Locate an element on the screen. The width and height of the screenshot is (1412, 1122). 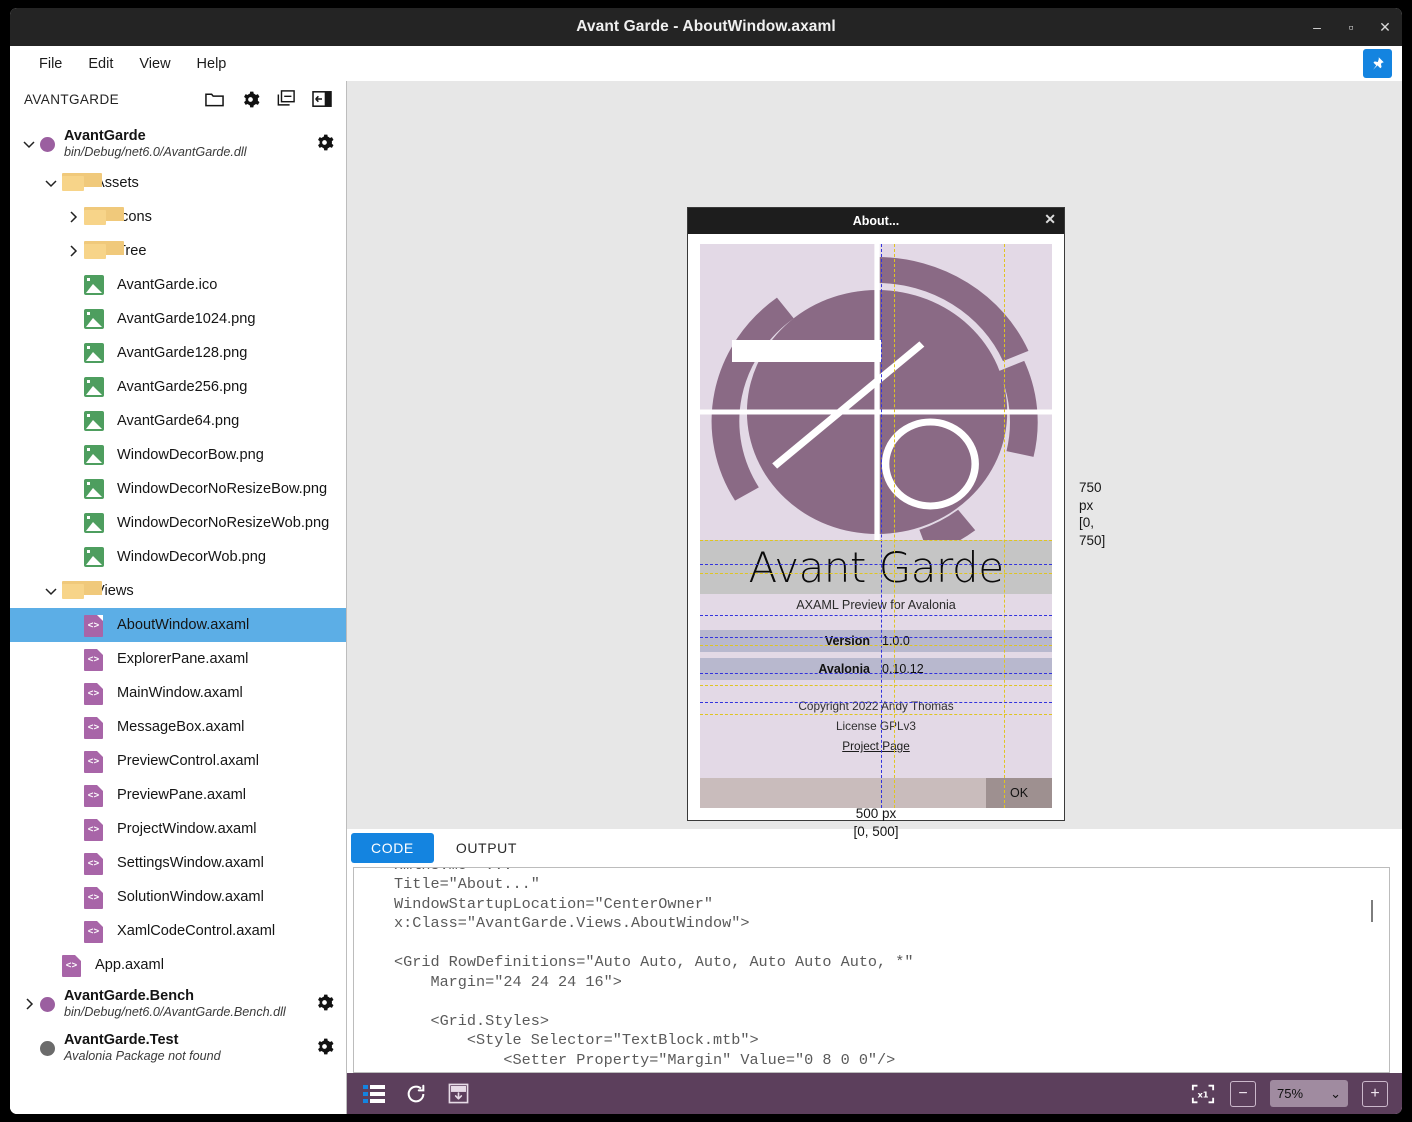
preview-close-icon: ✕ is located at coordinates (1050, 219).